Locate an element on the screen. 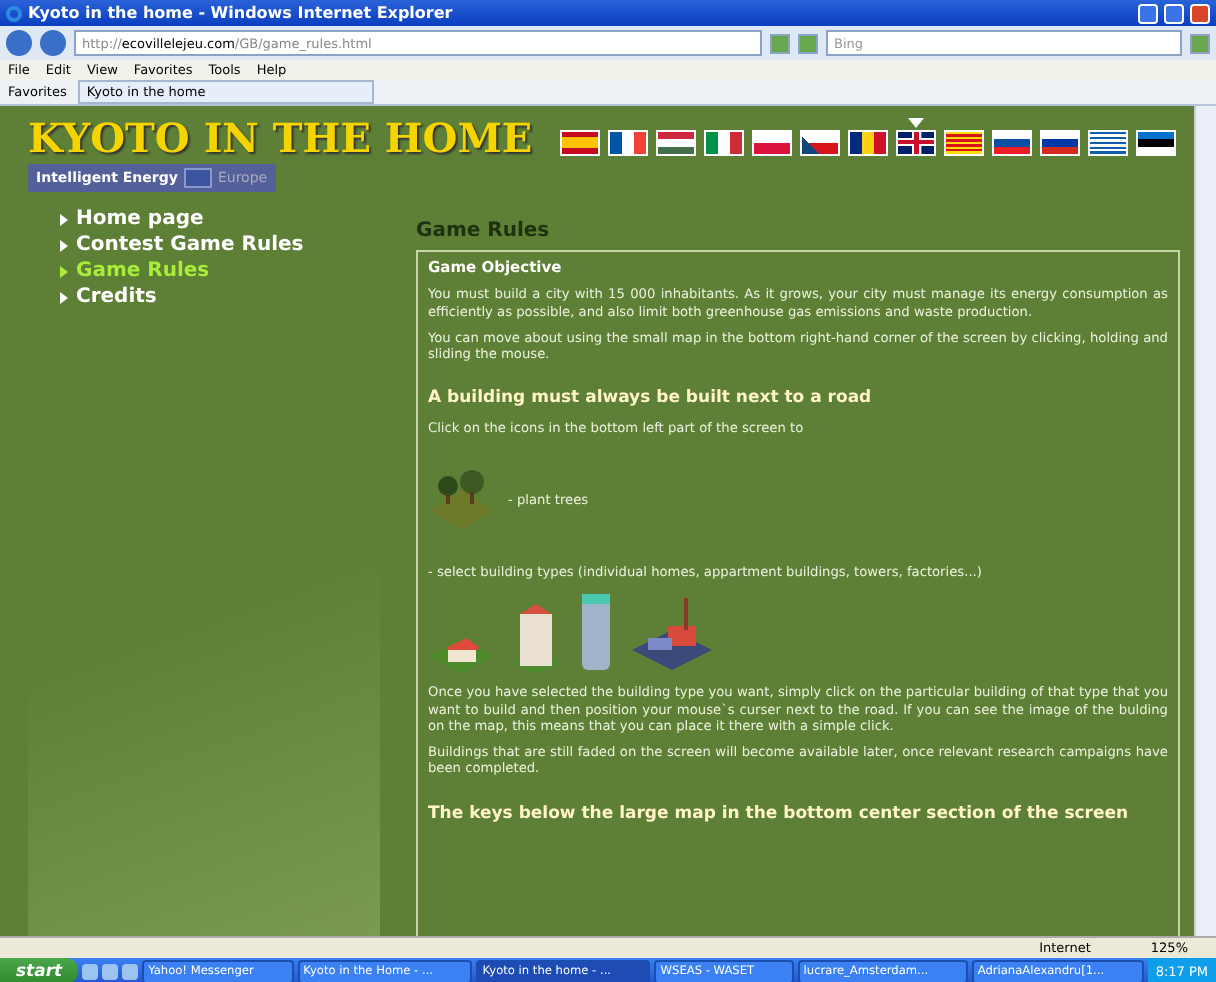  page-heading: Game Rules is located at coordinates (484, 231).